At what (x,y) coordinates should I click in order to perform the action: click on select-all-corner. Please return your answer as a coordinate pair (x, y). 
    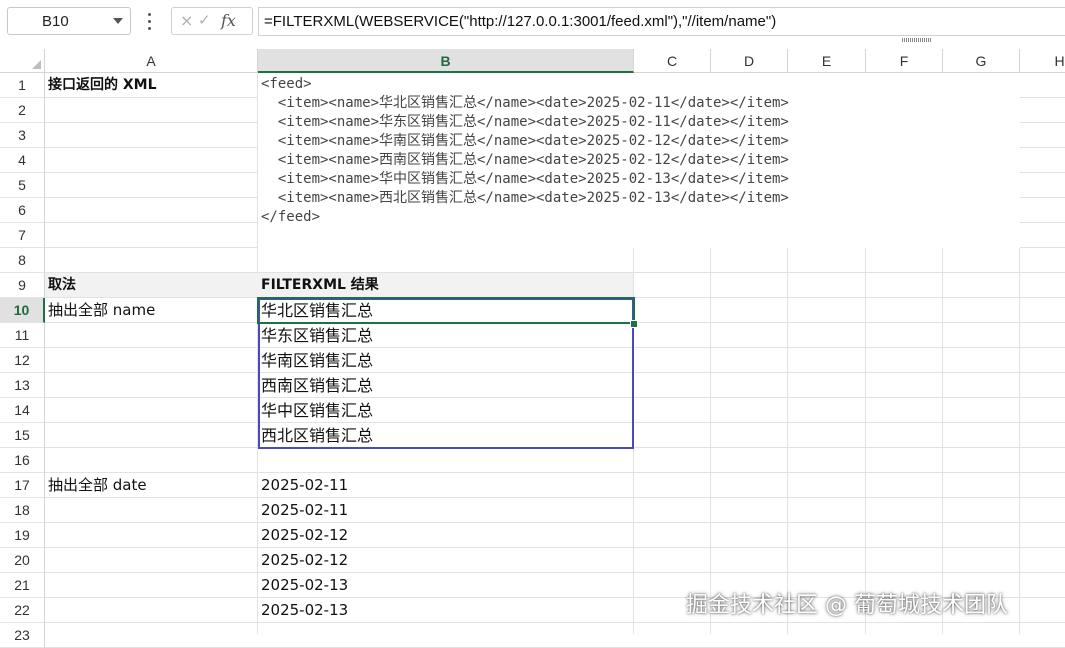
    Looking at the image, I should click on (22, 61).